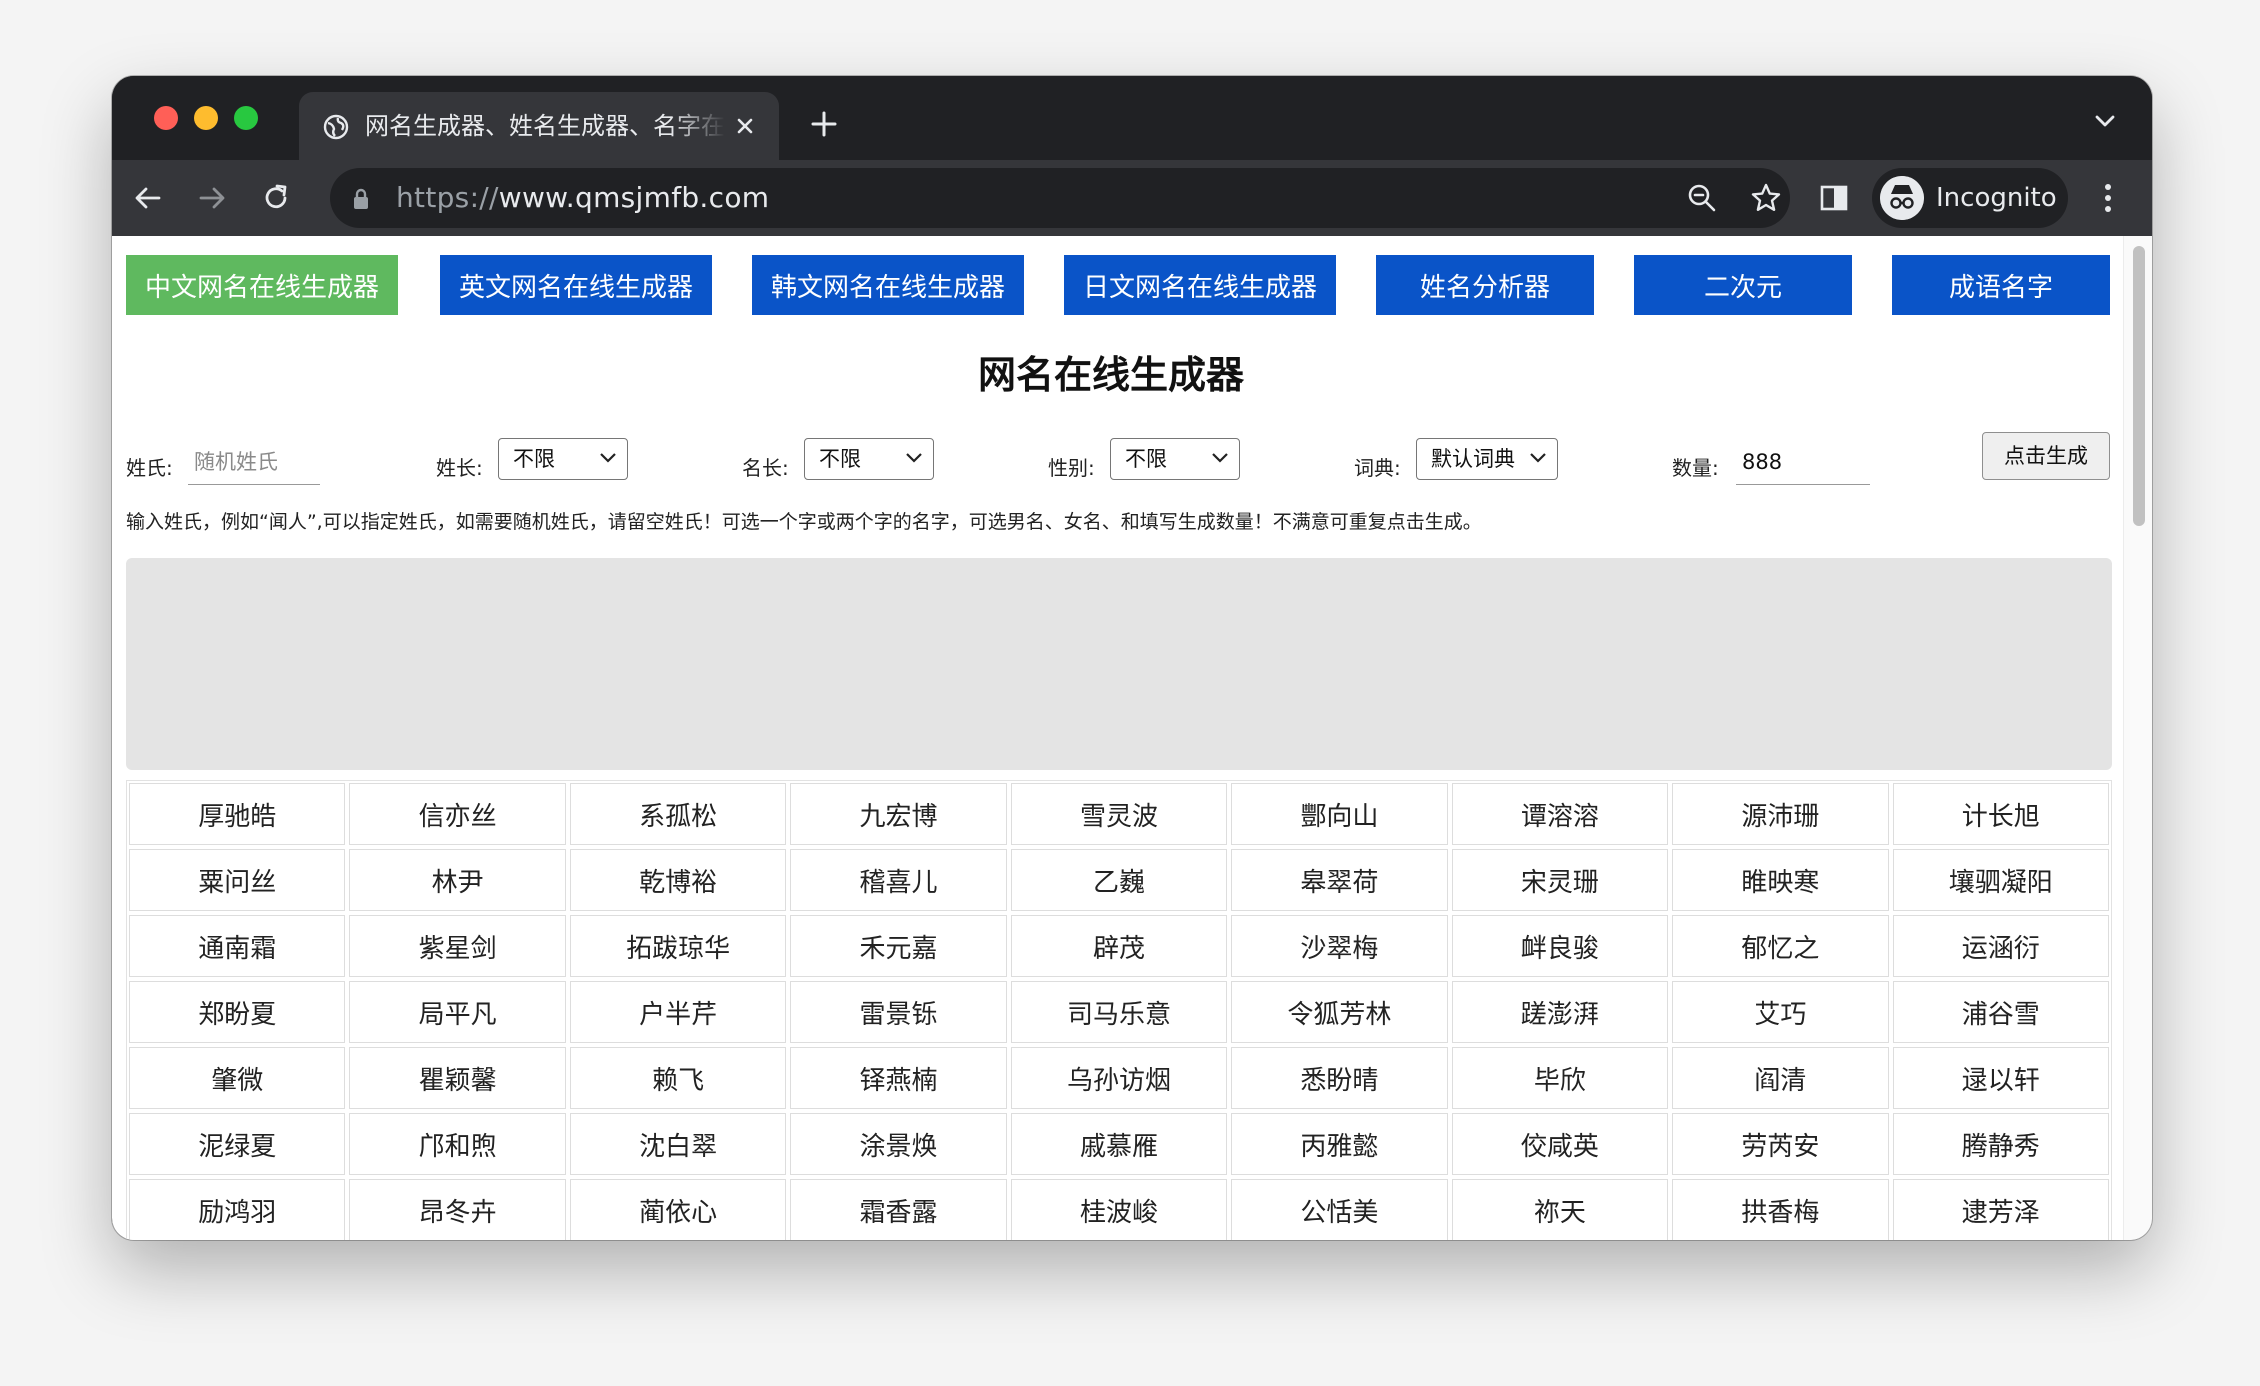  Describe the element at coordinates (678, 814) in the screenshot. I see `name-cell: 系孤松` at that location.